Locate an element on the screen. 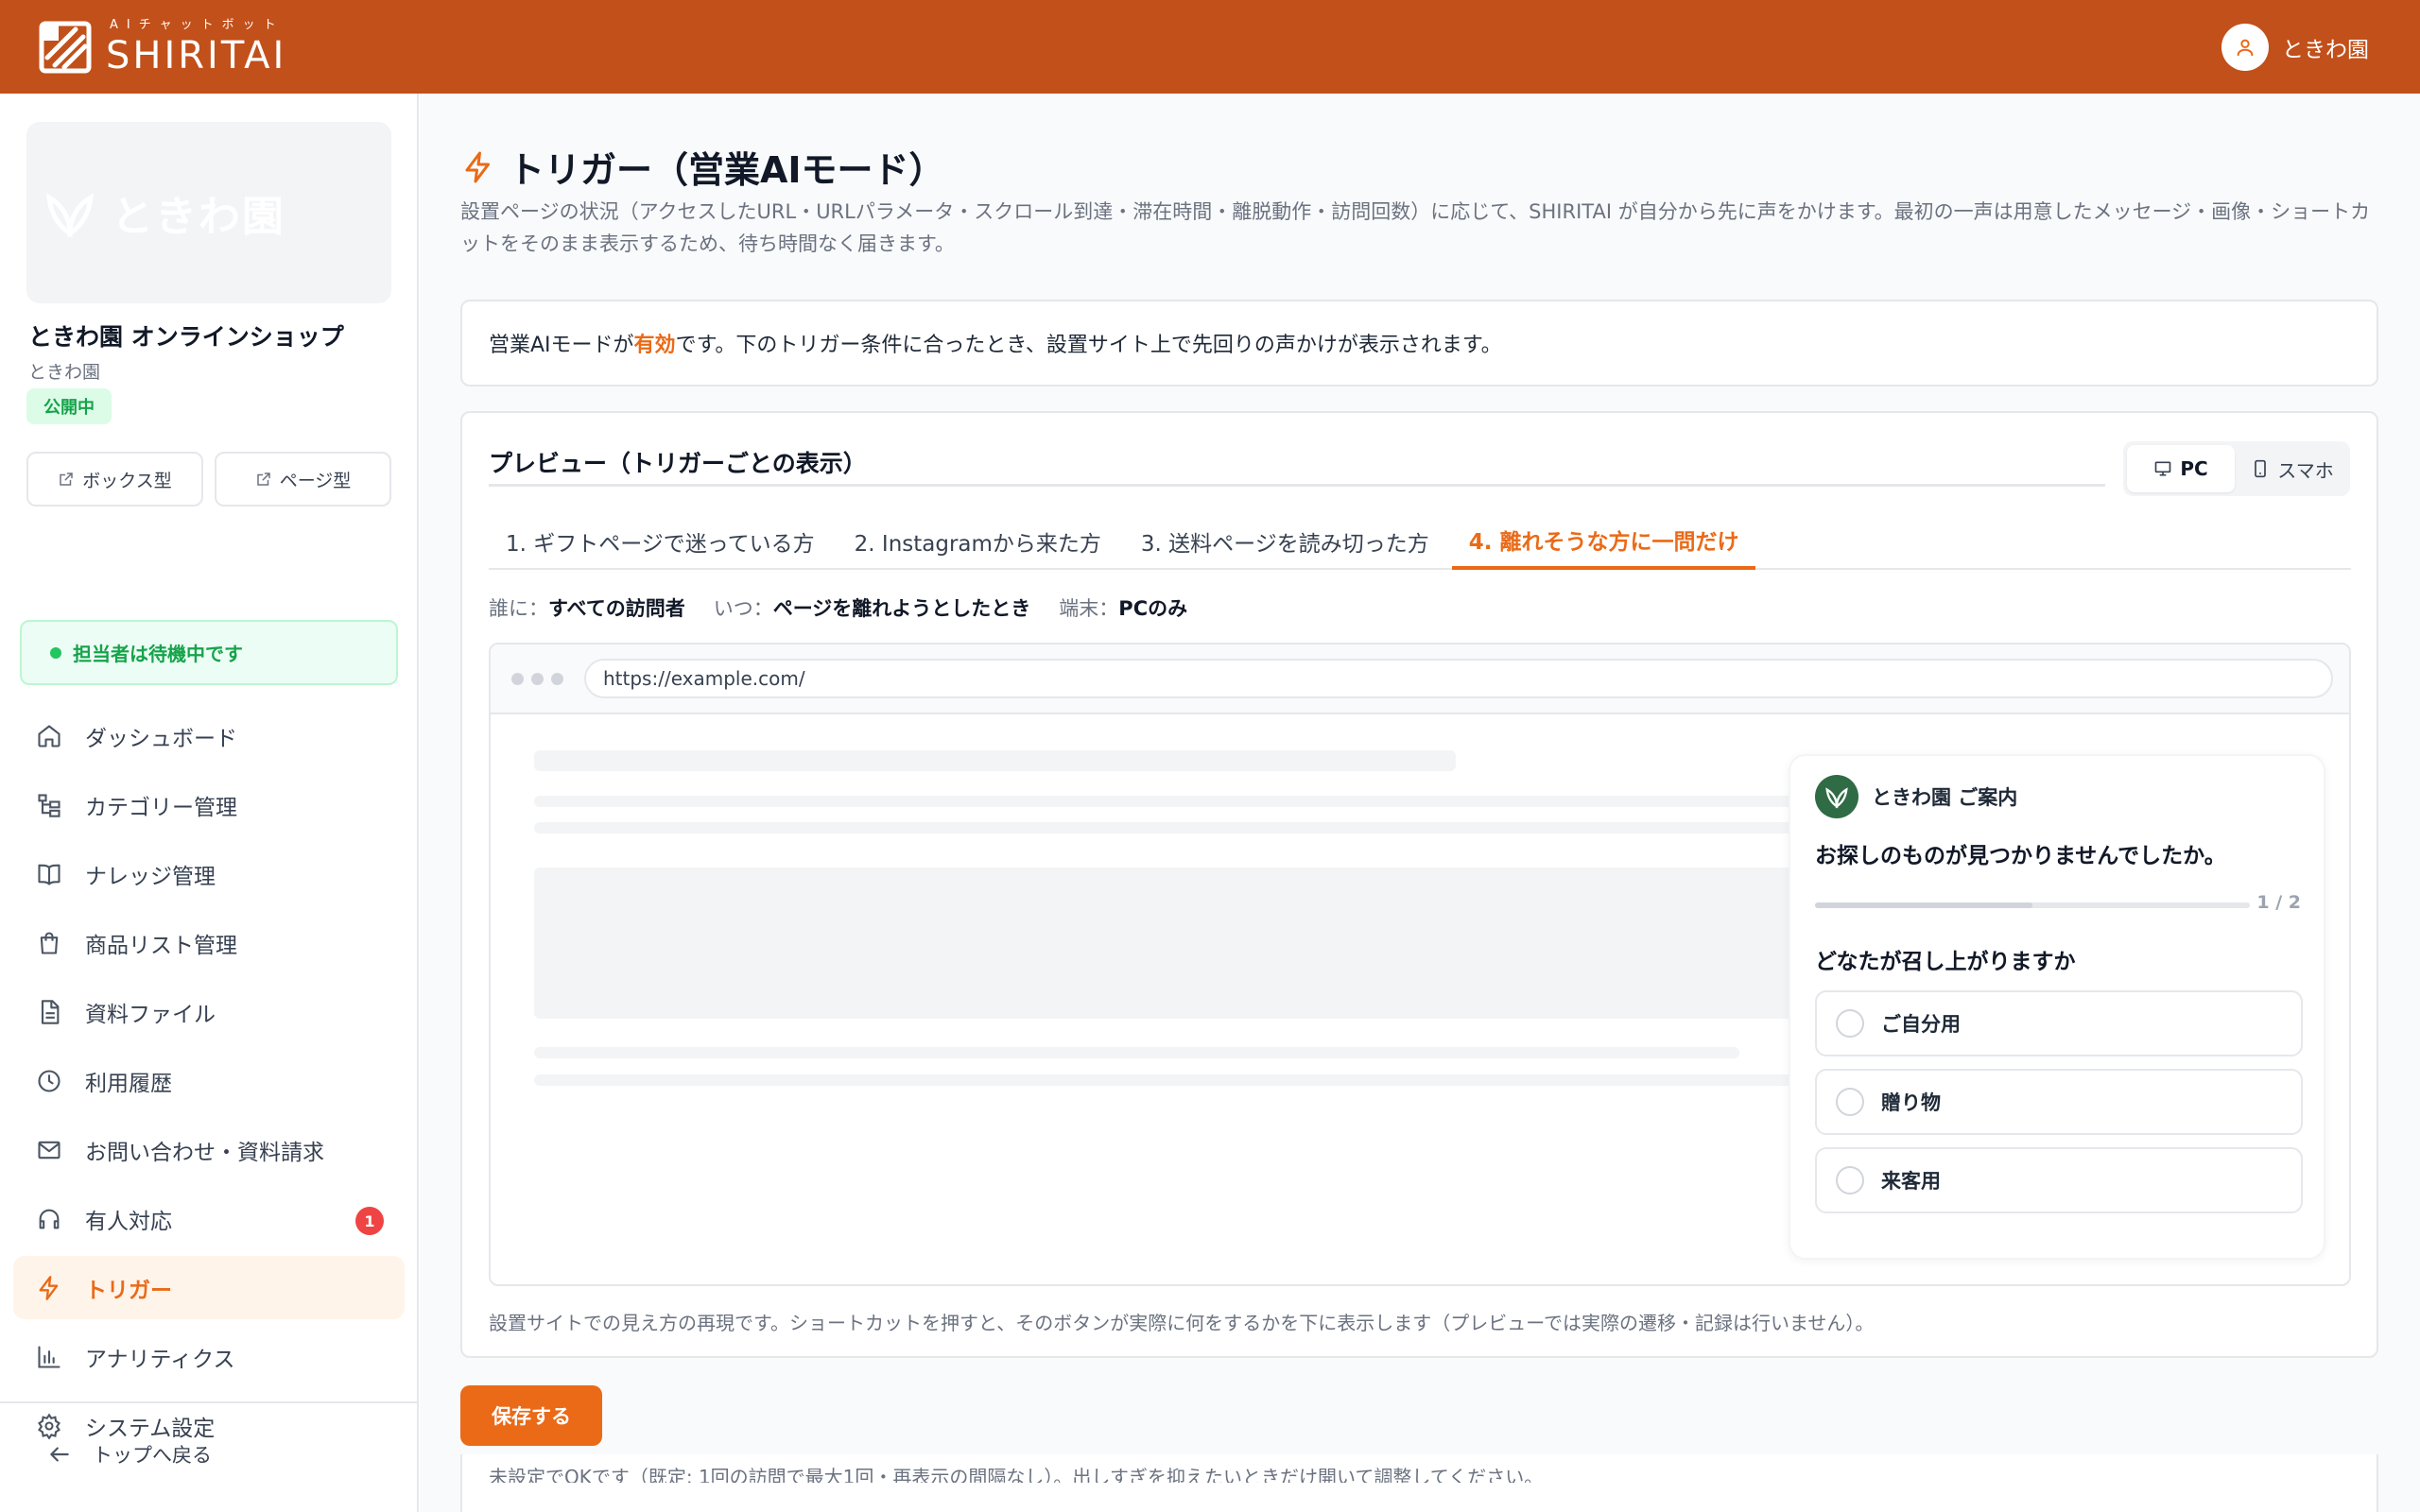  user-icon is located at coordinates (2245, 47).